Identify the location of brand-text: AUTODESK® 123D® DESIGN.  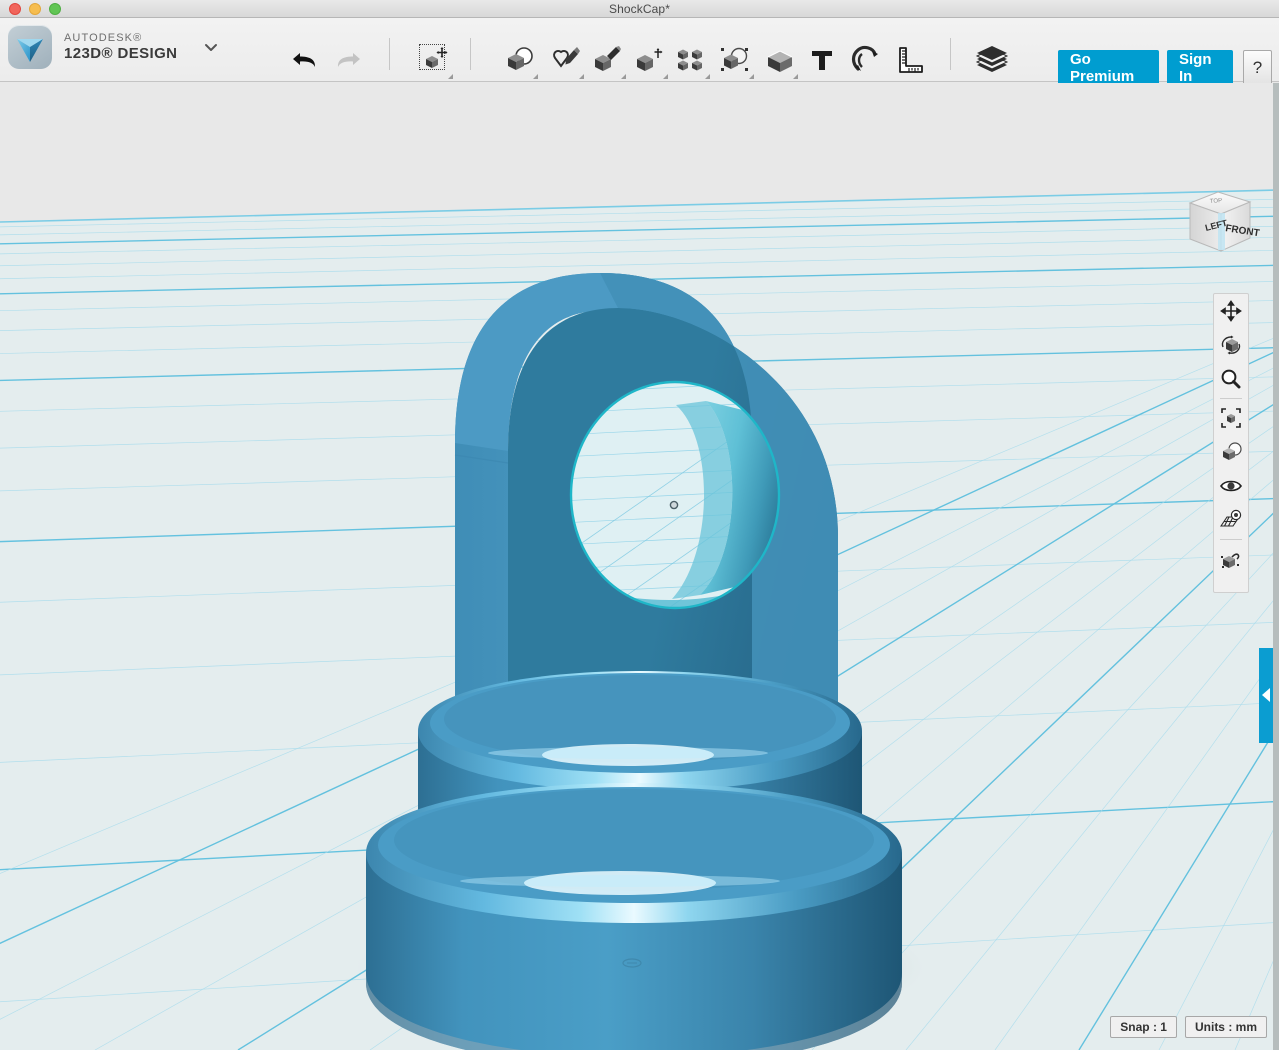
(120, 47).